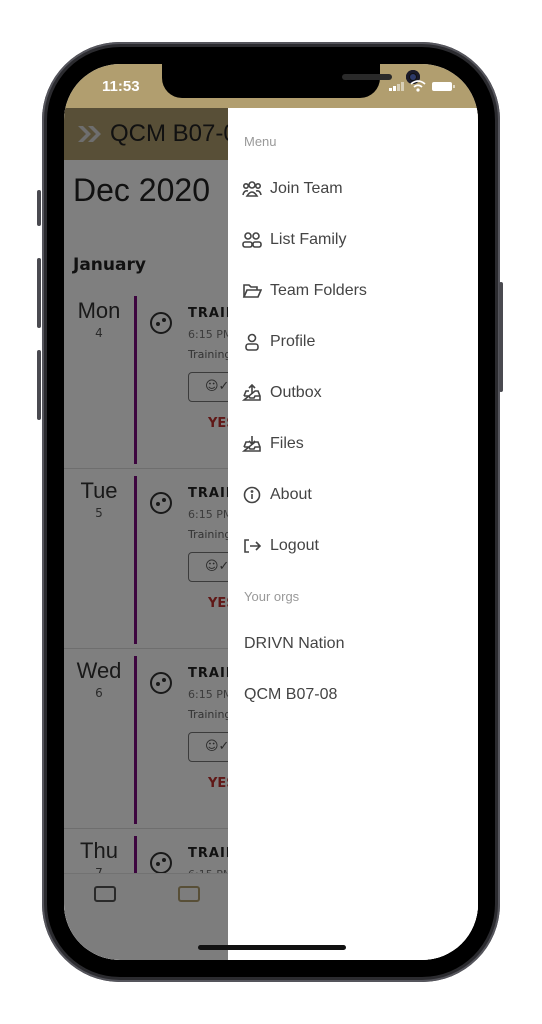 The height and width of the screenshot is (1024, 542). Describe the element at coordinates (252, 342) in the screenshot. I see `user-icon` at that location.